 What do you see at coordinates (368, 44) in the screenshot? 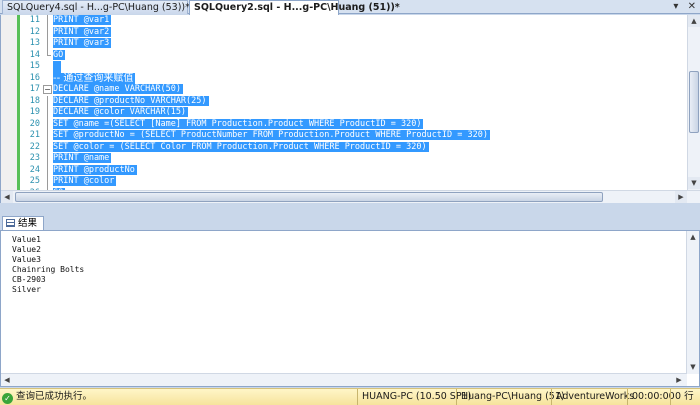
I see `code-line: PRINT @var3` at bounding box center [368, 44].